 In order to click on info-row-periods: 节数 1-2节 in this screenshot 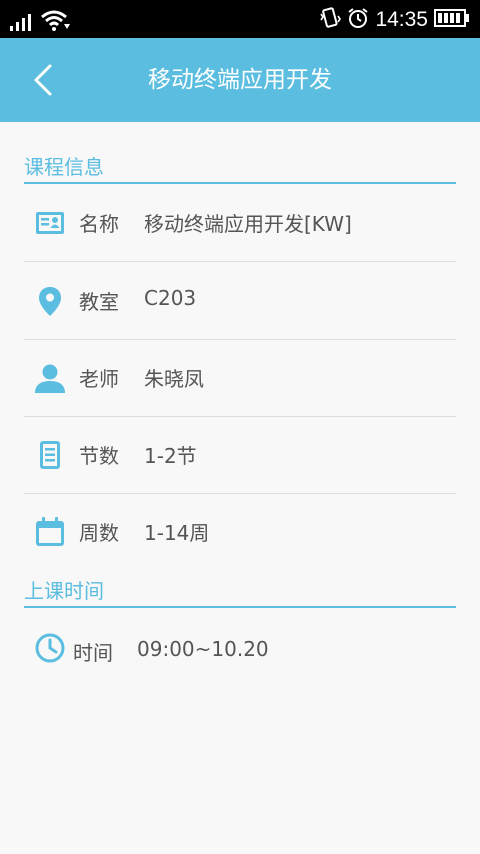, I will do `click(240, 455)`.